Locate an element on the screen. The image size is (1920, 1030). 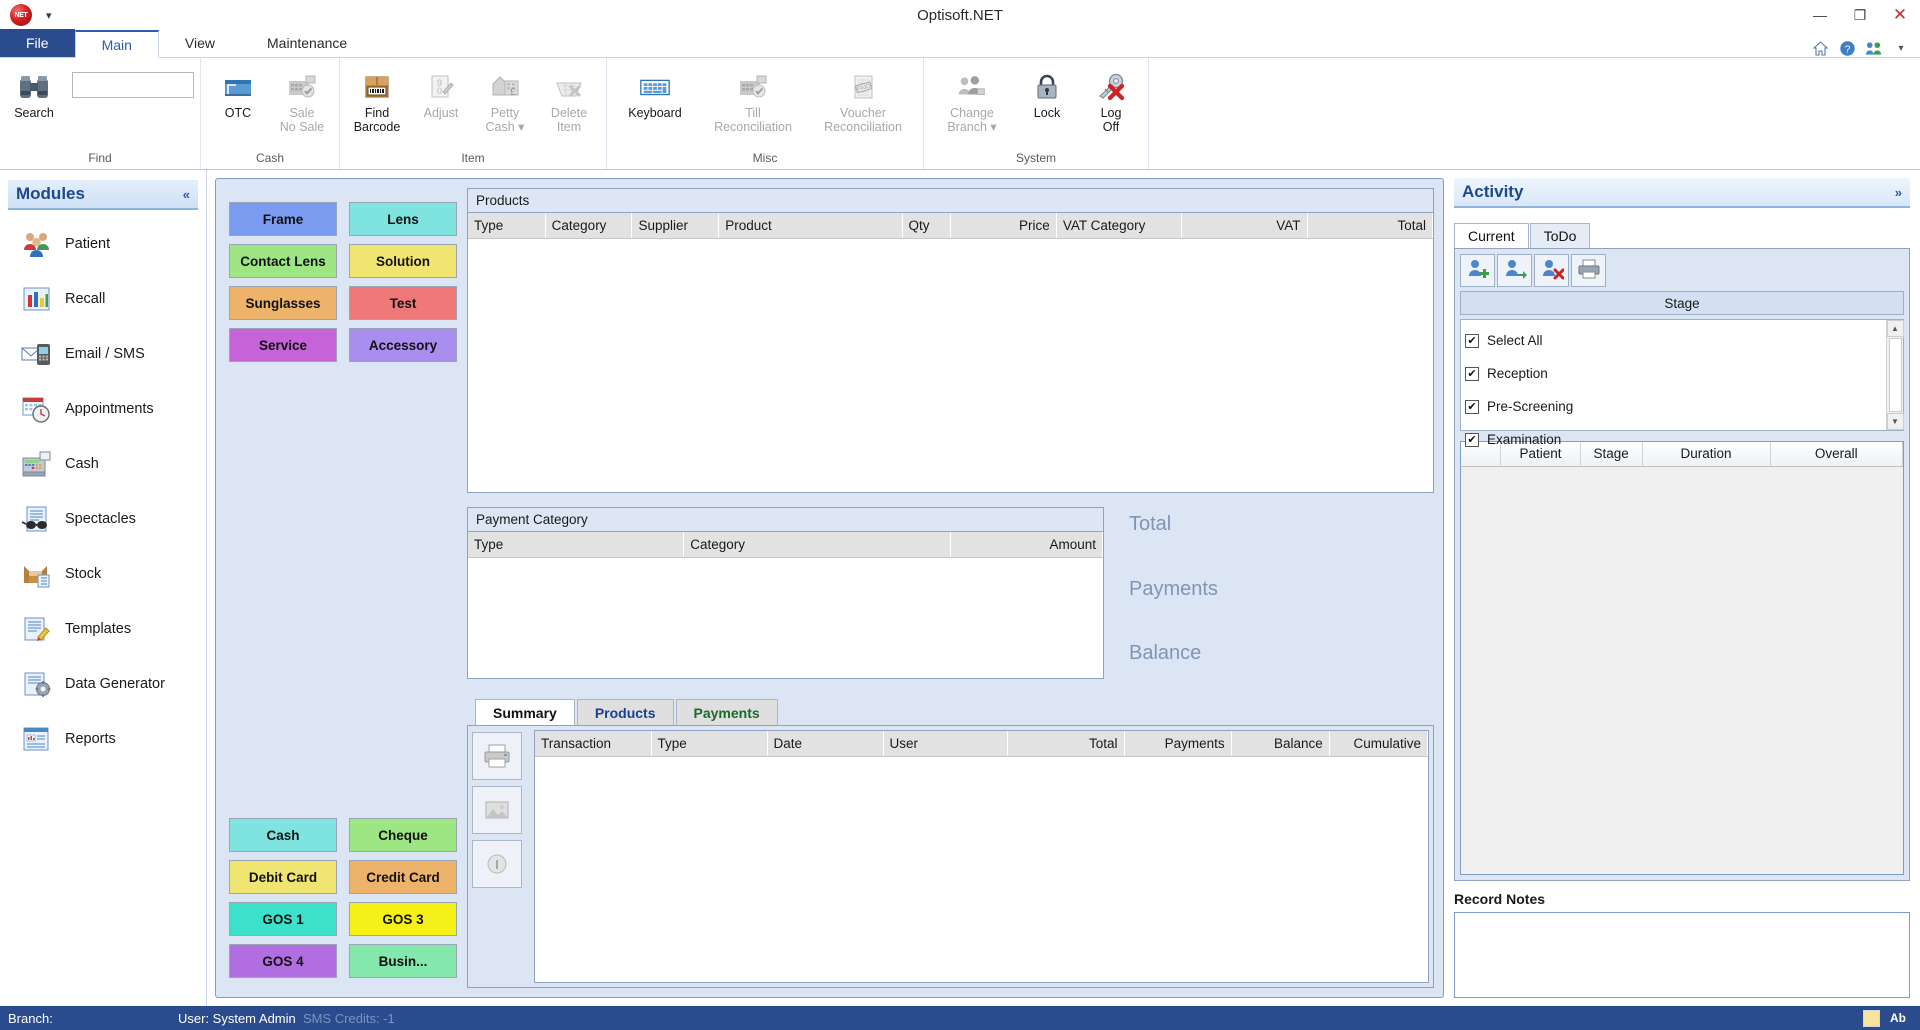
payment-button-debit-card: Debit Card is located at coordinates (283, 877).